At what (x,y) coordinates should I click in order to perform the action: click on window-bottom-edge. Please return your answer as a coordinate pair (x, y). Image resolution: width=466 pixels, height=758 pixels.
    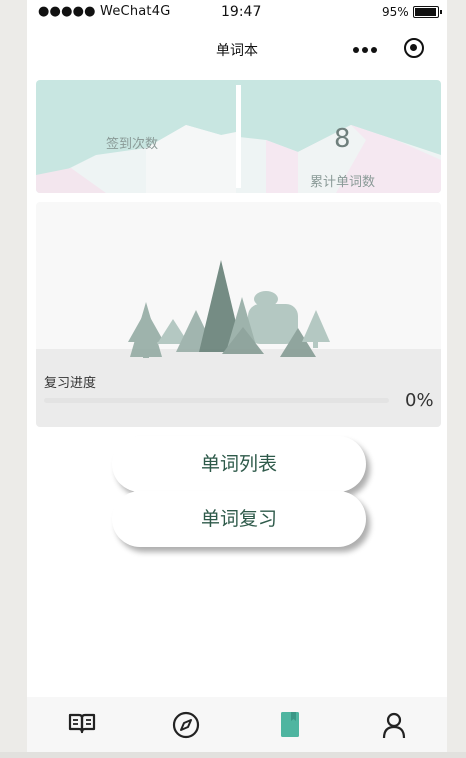
    Looking at the image, I should click on (233, 755).